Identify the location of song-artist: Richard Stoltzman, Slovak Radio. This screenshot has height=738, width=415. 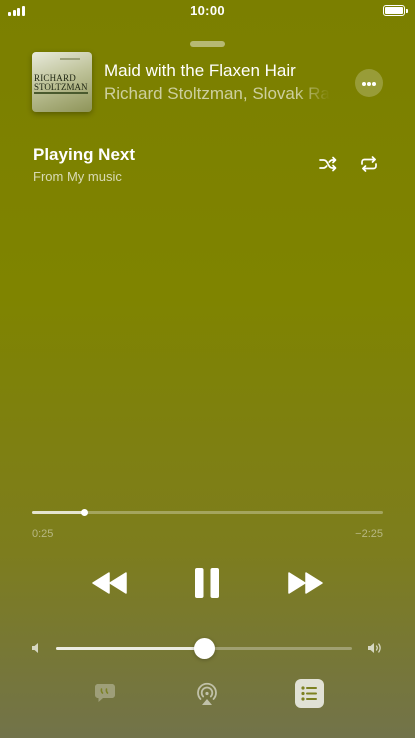
(217, 94).